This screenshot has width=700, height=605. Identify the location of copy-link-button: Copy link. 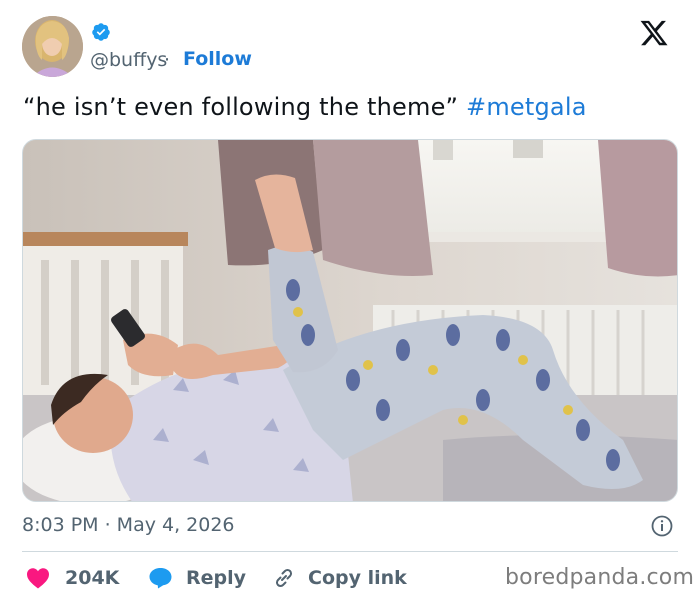
(339, 578).